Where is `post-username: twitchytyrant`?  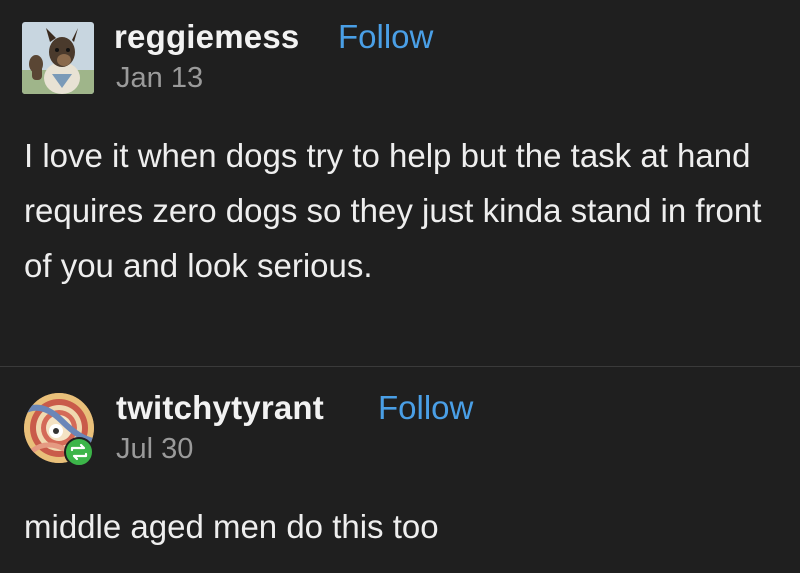
post-username: twitchytyrant is located at coordinates (220, 408).